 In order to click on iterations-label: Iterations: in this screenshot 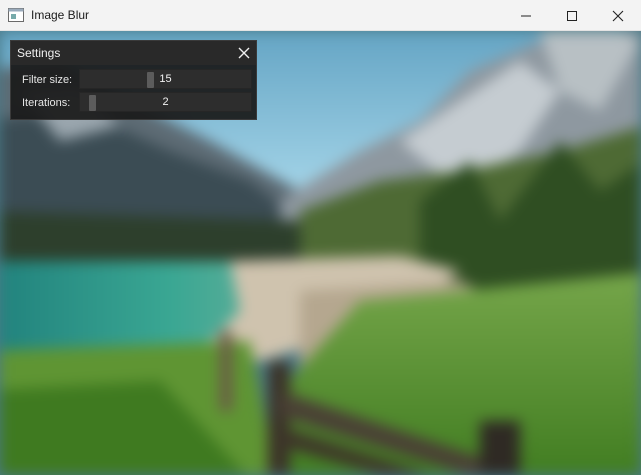, I will do `click(46, 103)`.